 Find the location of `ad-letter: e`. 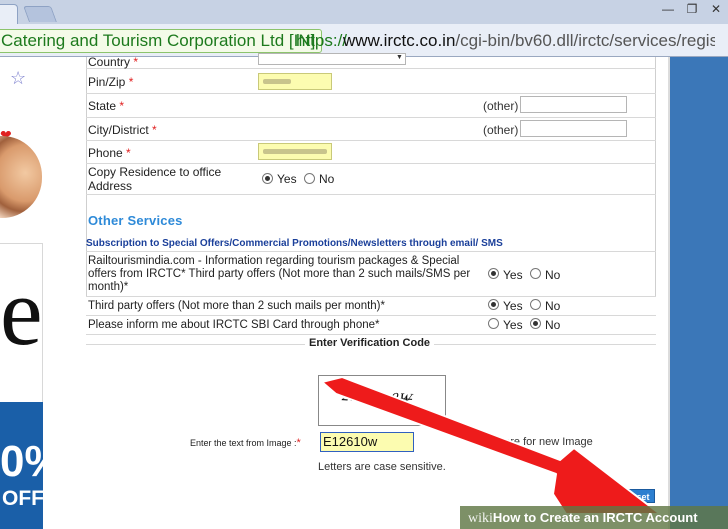

ad-letter: e is located at coordinates (21, 311).